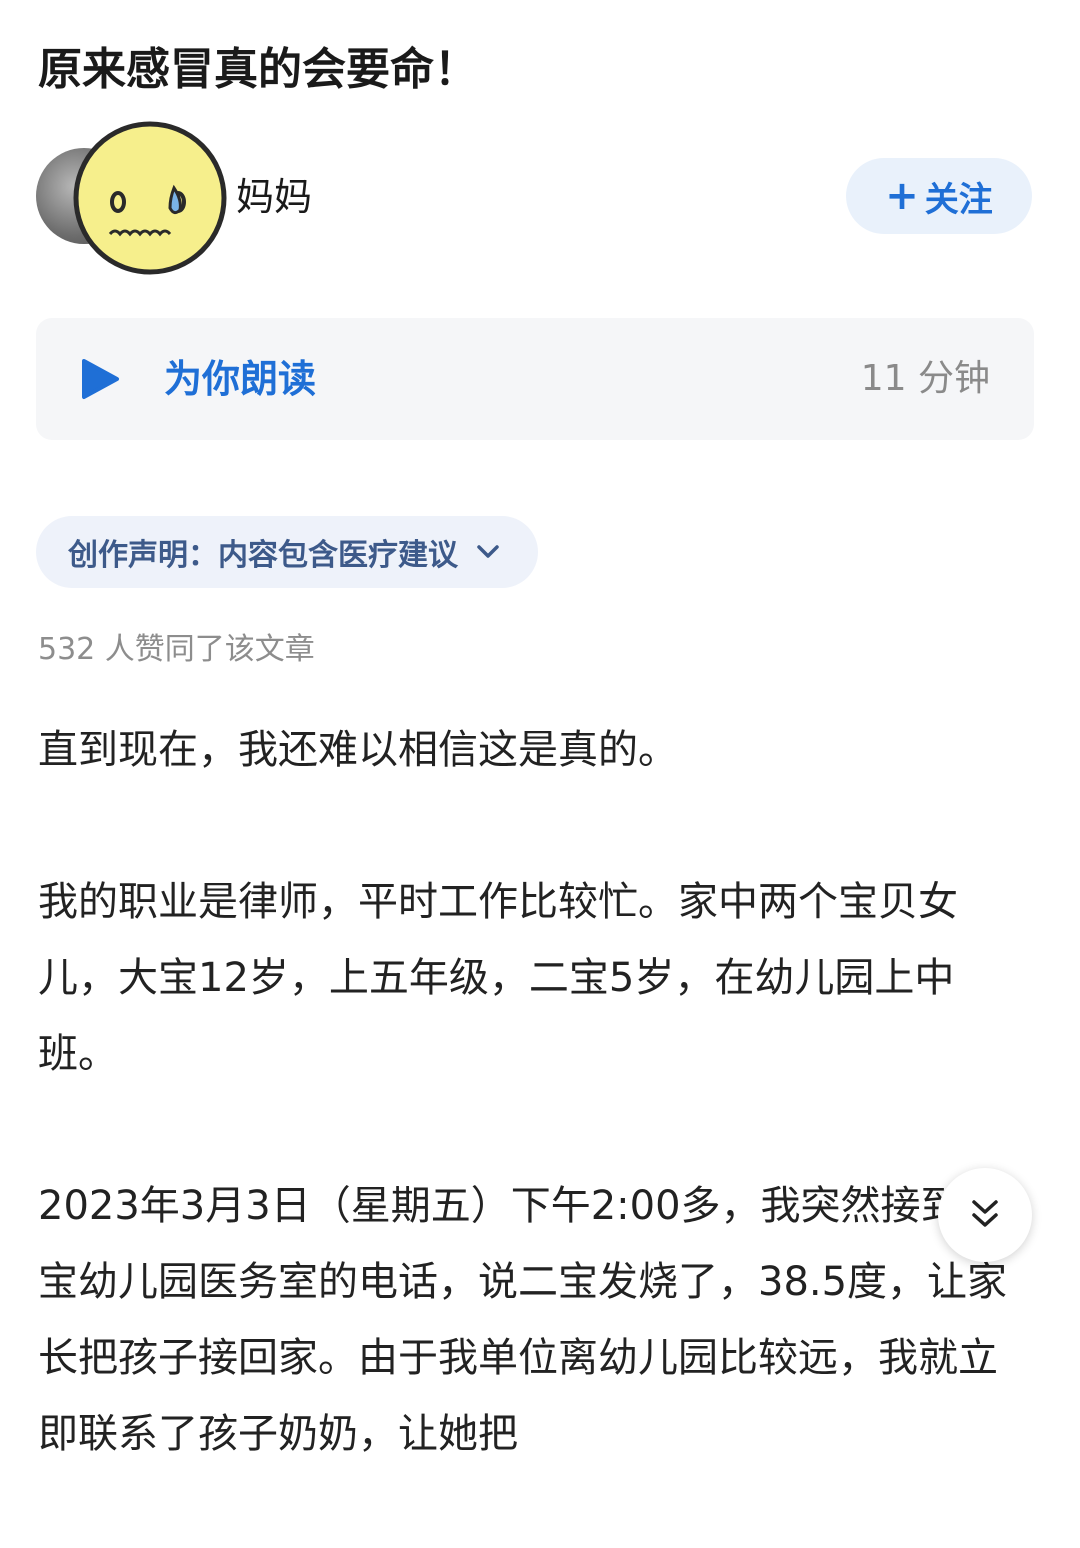 This screenshot has height=1548, width=1080. What do you see at coordinates (240, 379) in the screenshot?
I see `read-aloud-label: 为你朗读` at bounding box center [240, 379].